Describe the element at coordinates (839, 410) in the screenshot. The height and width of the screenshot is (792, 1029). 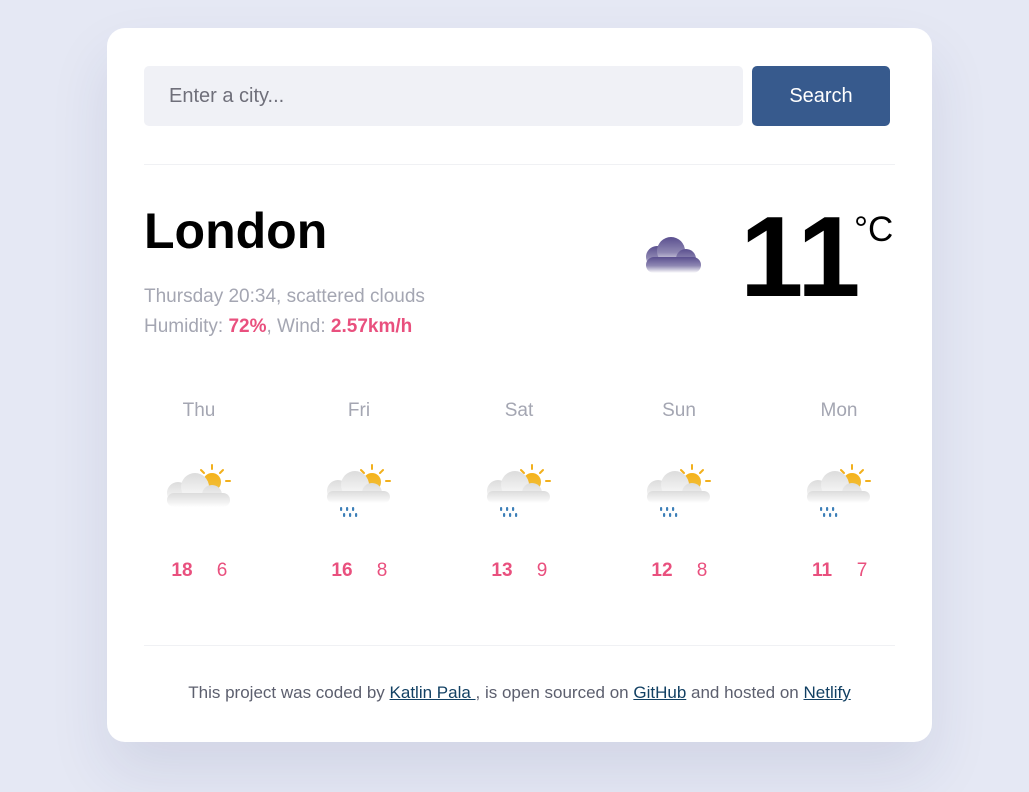
I see `forecast-day-name: Mon` at that location.